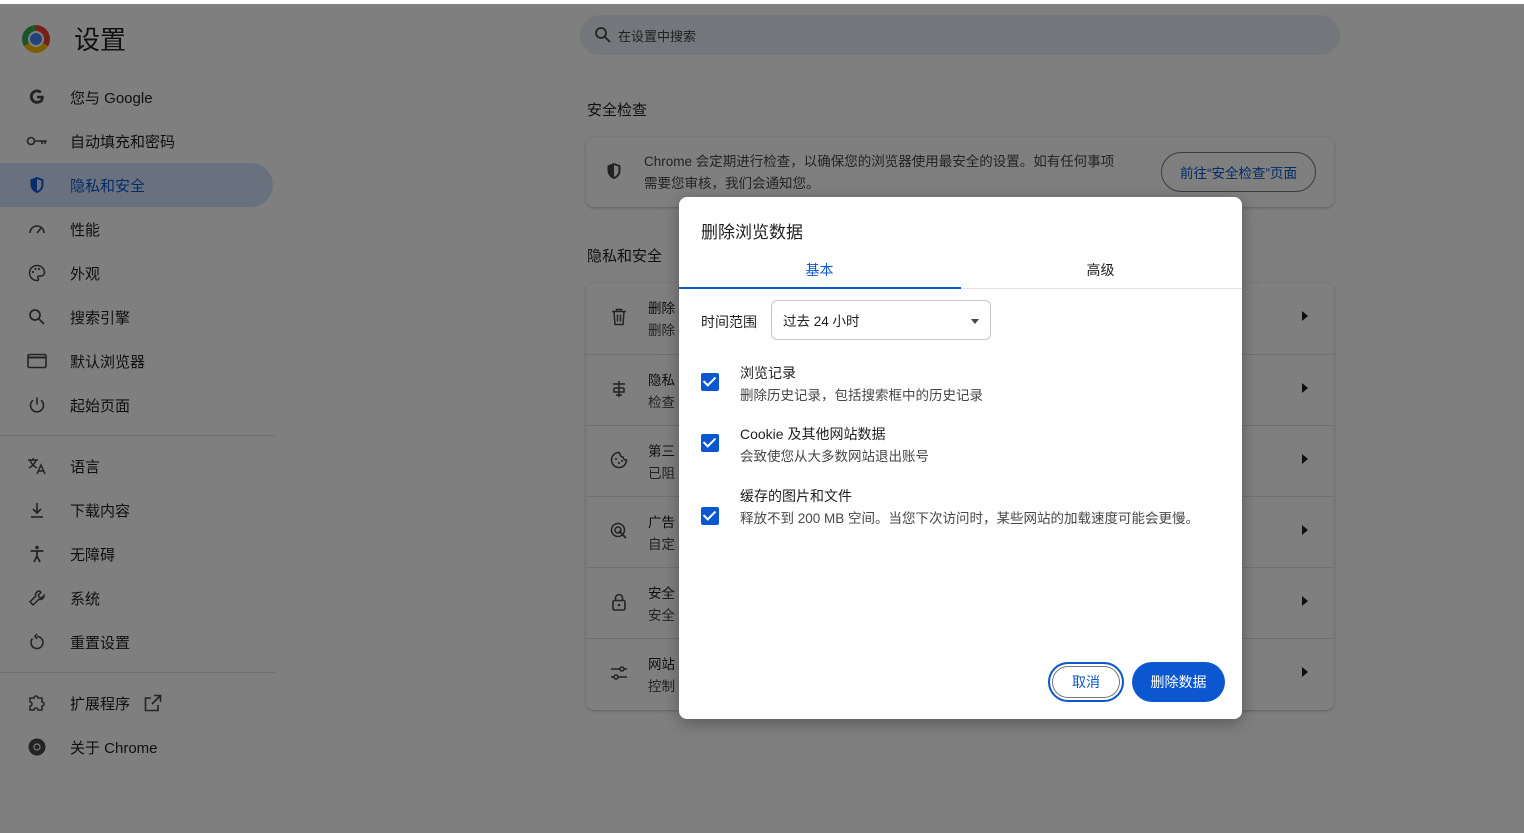 Image resolution: width=1524 pixels, height=833 pixels. Describe the element at coordinates (768, 373) in the screenshot. I see `option-title: 浏览记录` at that location.